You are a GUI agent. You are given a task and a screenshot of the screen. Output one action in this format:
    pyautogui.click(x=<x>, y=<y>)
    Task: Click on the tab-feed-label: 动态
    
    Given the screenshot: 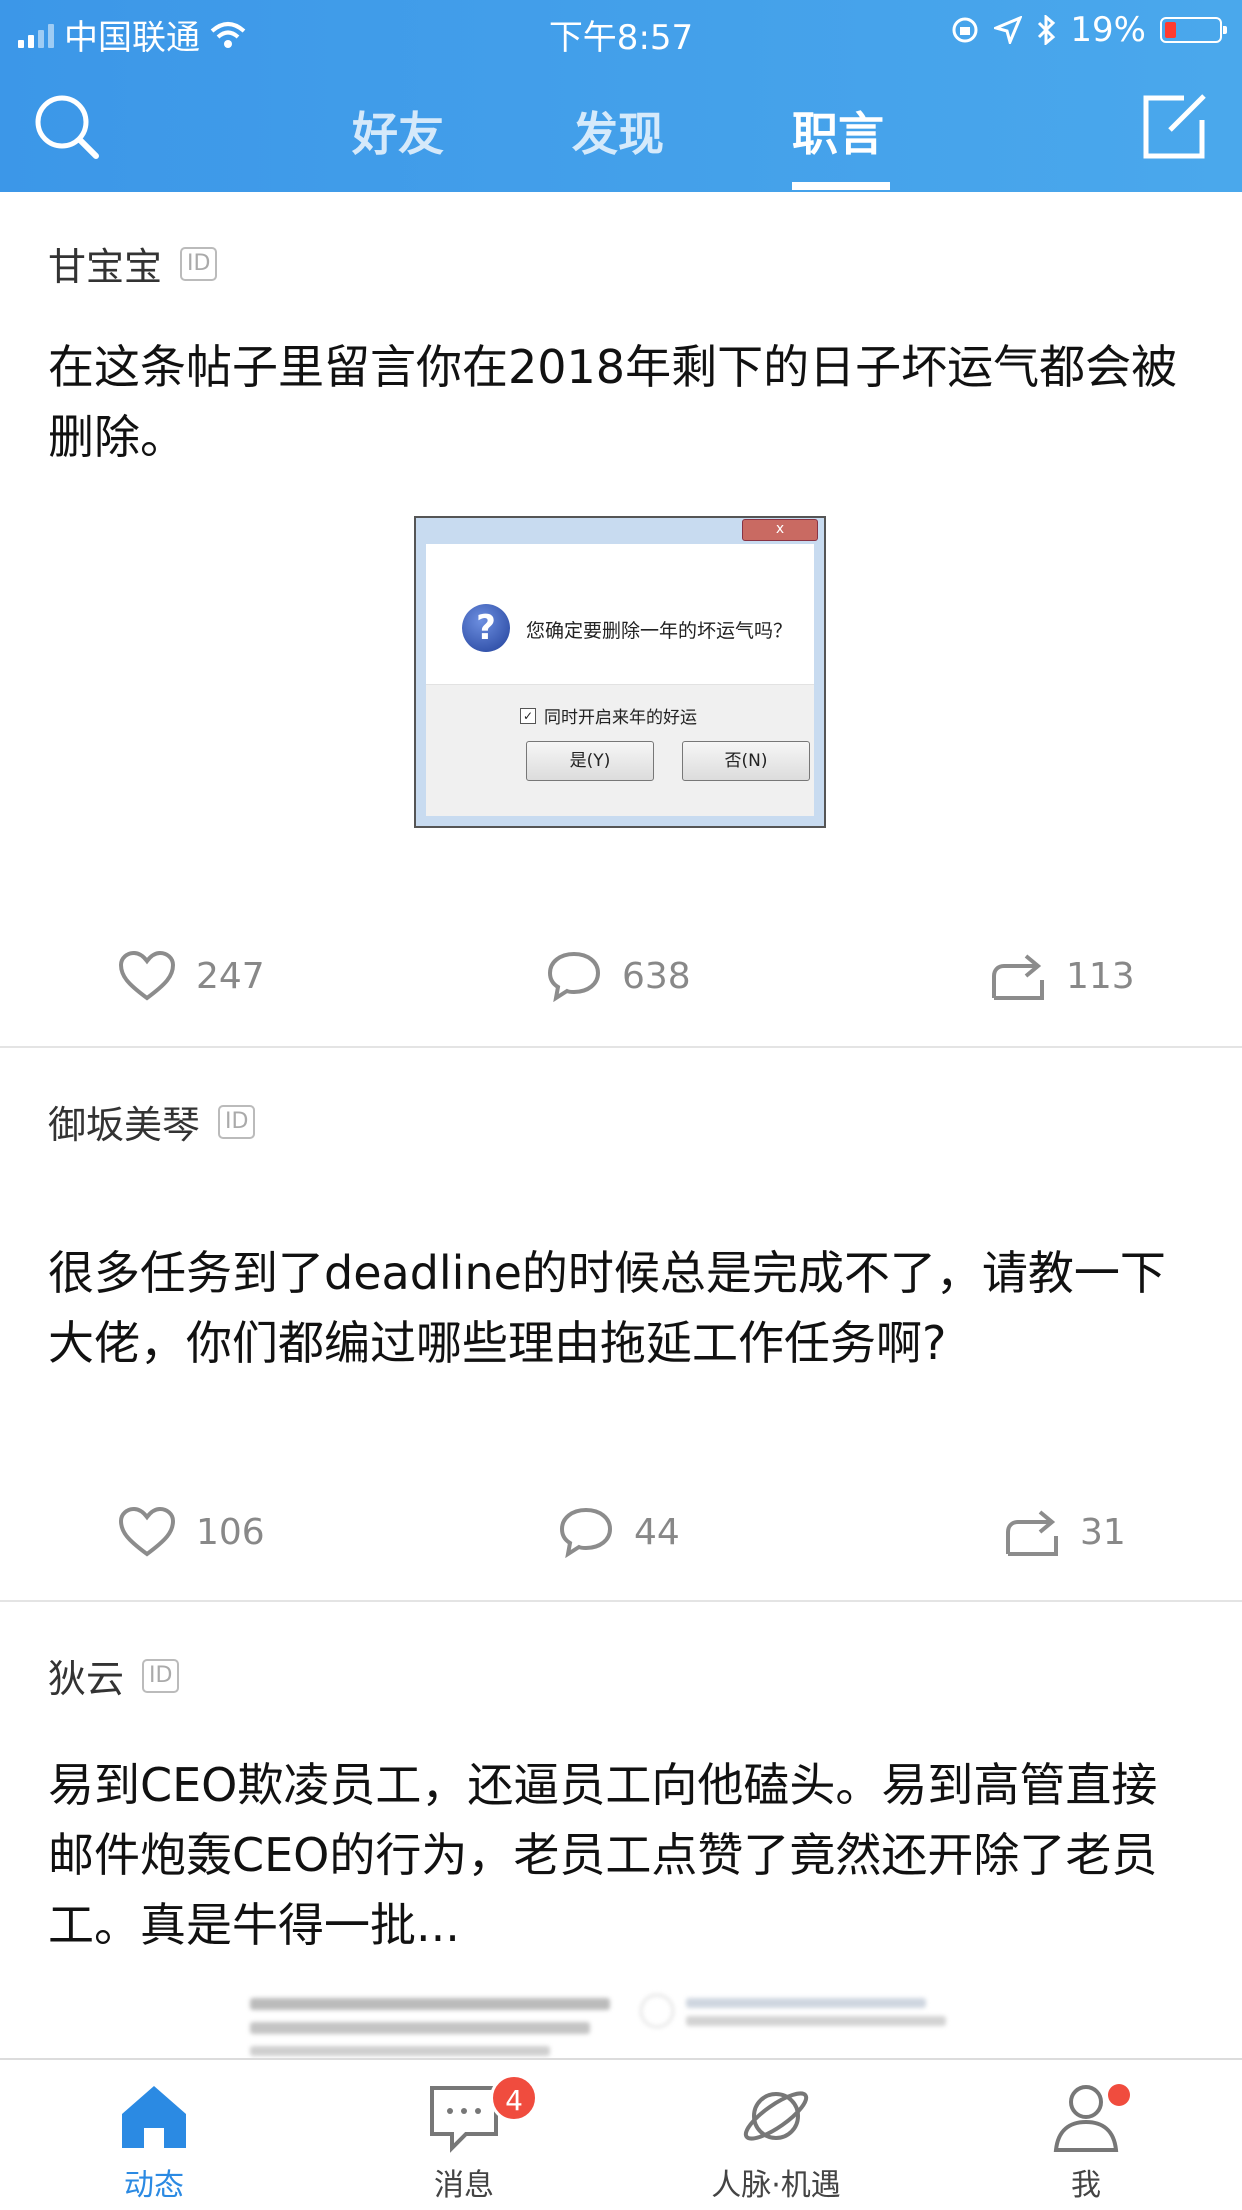 What is the action you would take?
    pyautogui.click(x=154, y=2185)
    